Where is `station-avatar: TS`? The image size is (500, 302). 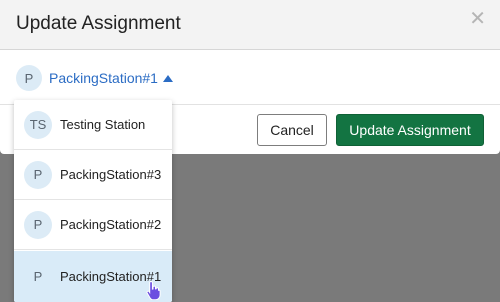
station-avatar: TS is located at coordinates (38, 124).